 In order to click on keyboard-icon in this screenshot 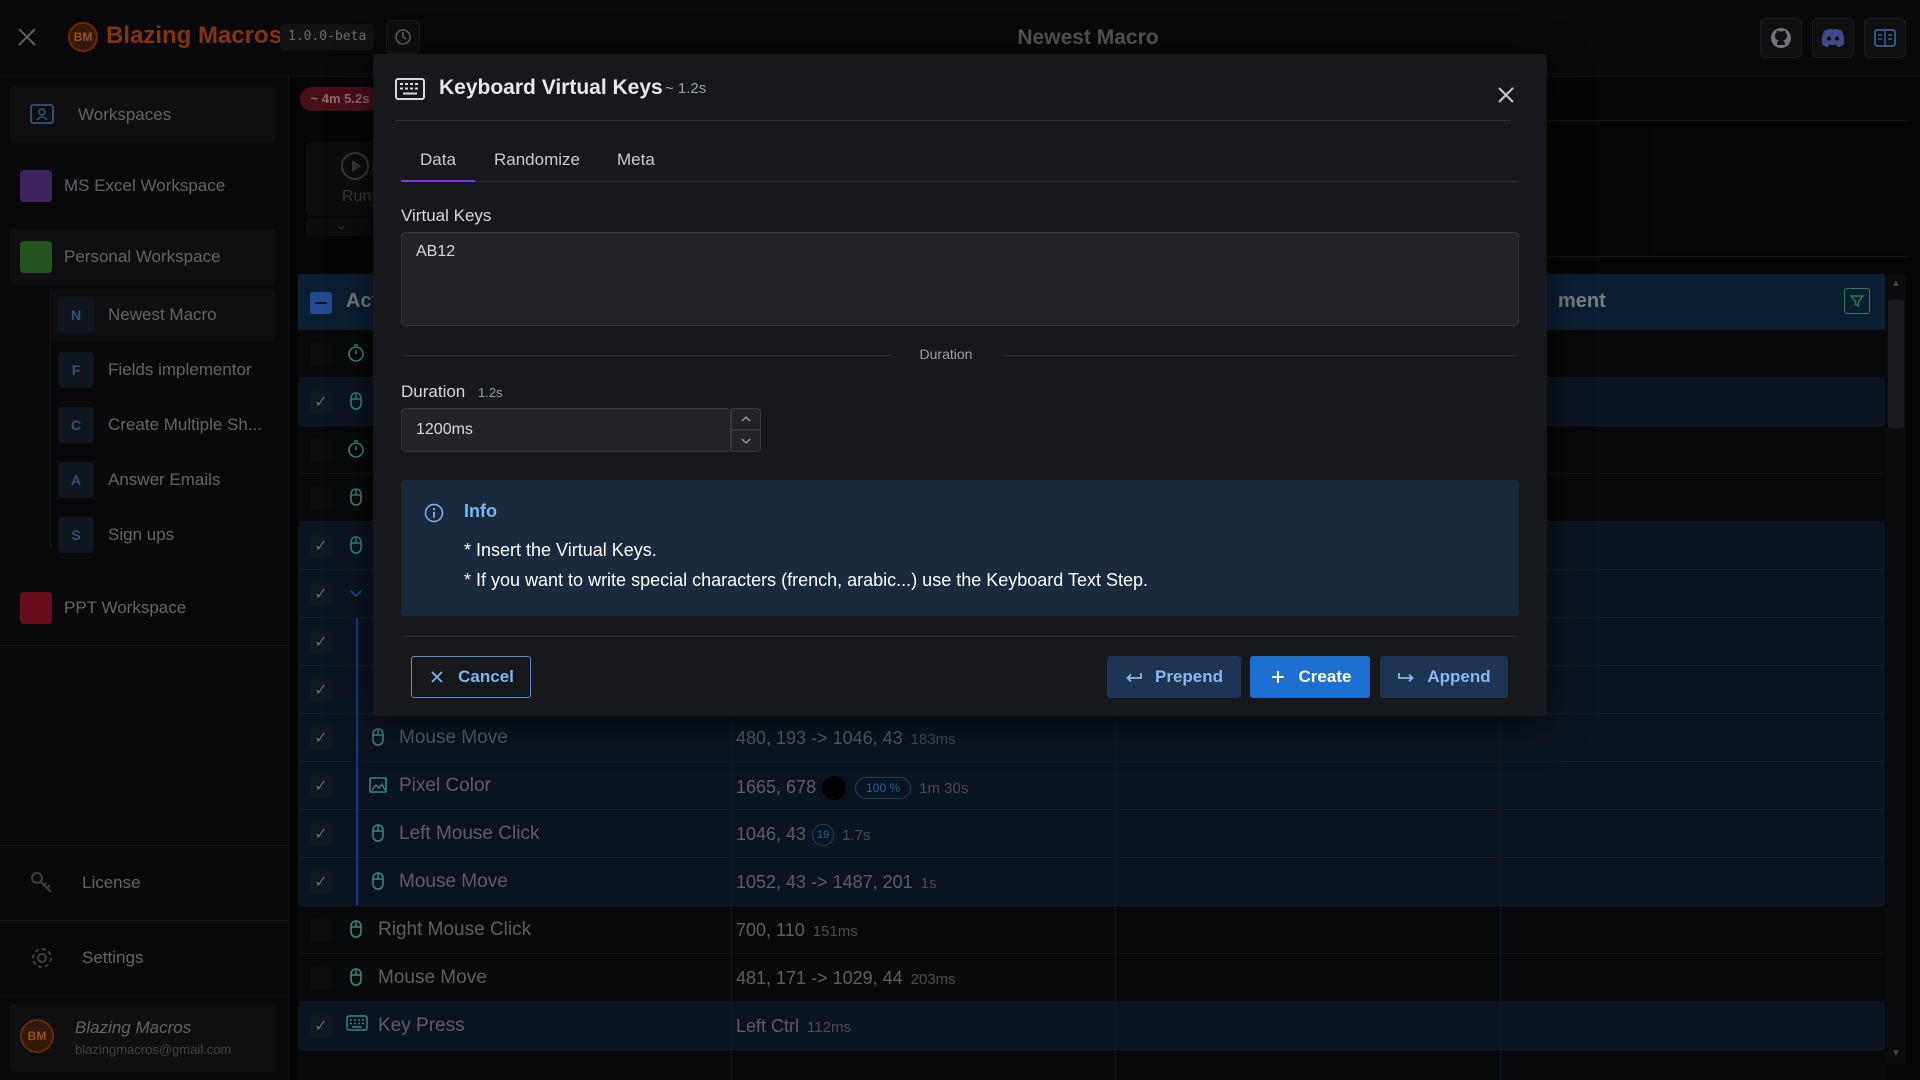, I will do `click(410, 89)`.